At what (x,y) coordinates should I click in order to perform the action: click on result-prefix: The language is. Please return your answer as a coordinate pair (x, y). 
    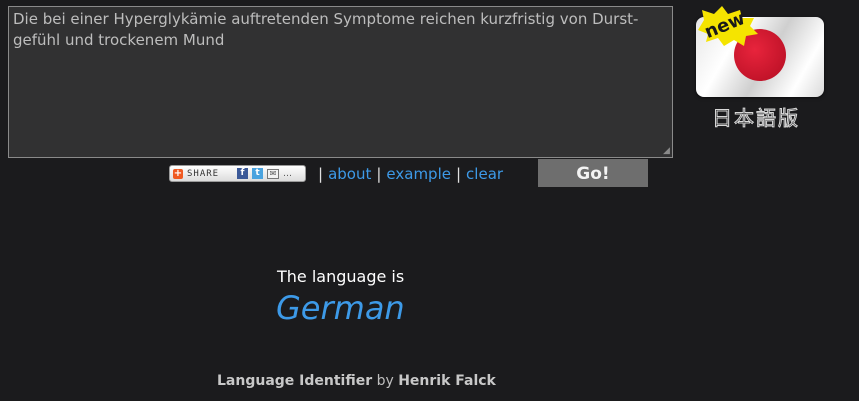
    Looking at the image, I should click on (341, 276).